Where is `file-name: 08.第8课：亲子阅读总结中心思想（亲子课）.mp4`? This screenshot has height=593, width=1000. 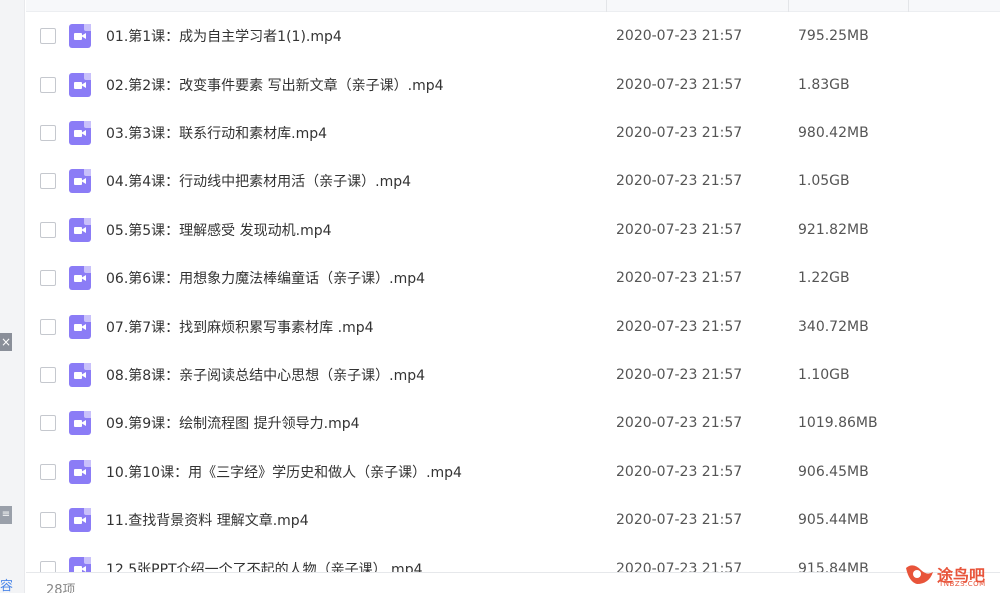 file-name: 08.第8课：亲子阅读总结中心思想（亲子课）.mp4 is located at coordinates (265, 375).